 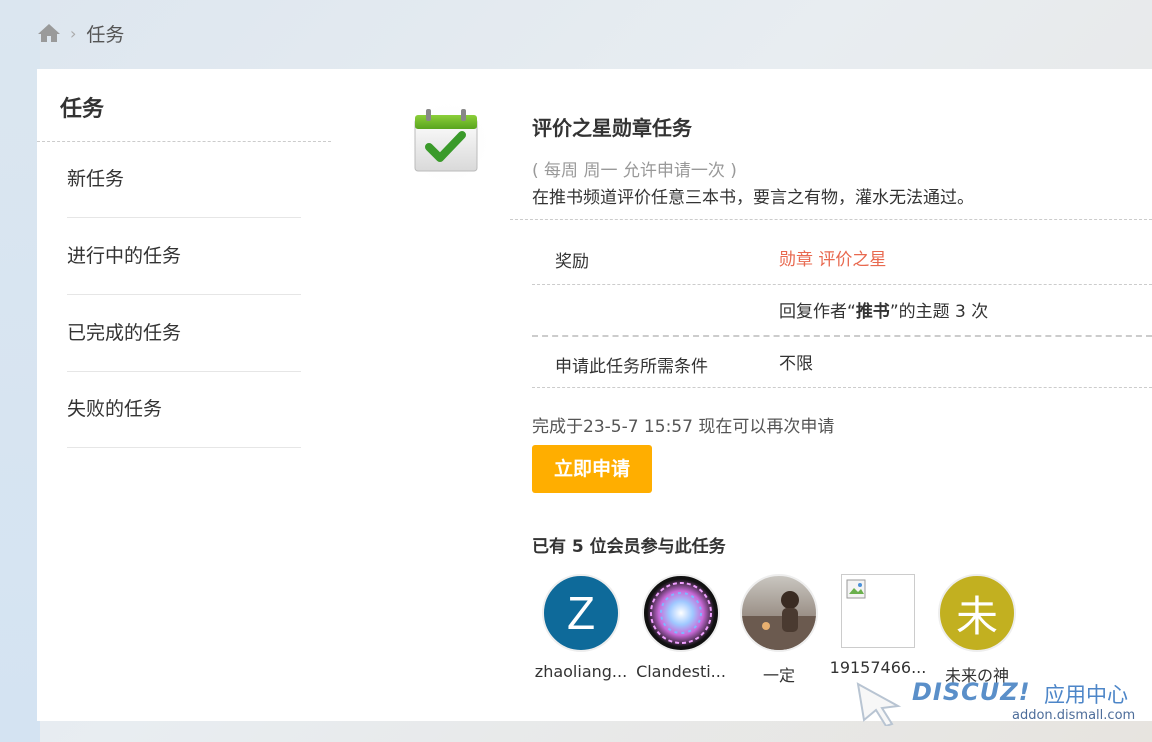 I want to click on galaxy-avatar, so click(x=681, y=613).